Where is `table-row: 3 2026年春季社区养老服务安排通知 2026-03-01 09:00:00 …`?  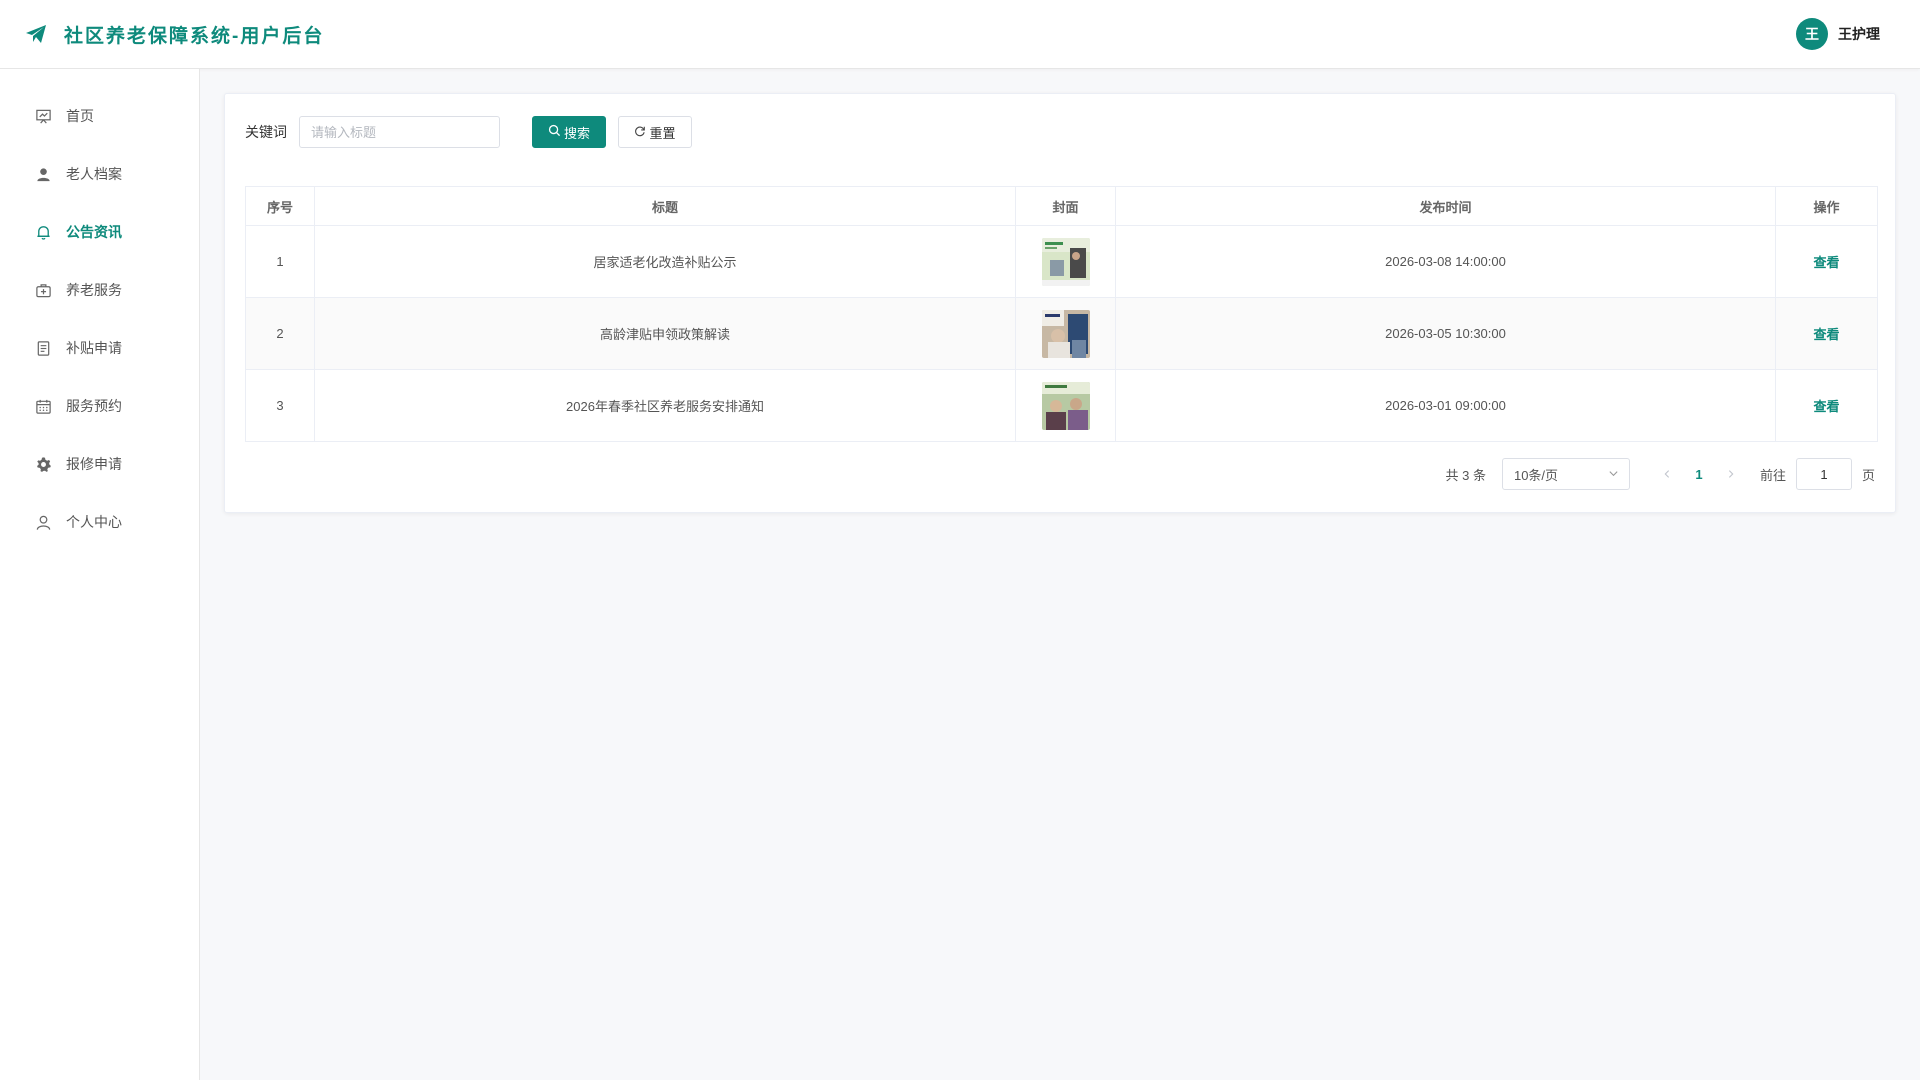 table-row: 3 2026年春季社区养老服务安排通知 2026-03-01 09:00:00 … is located at coordinates (1061, 405).